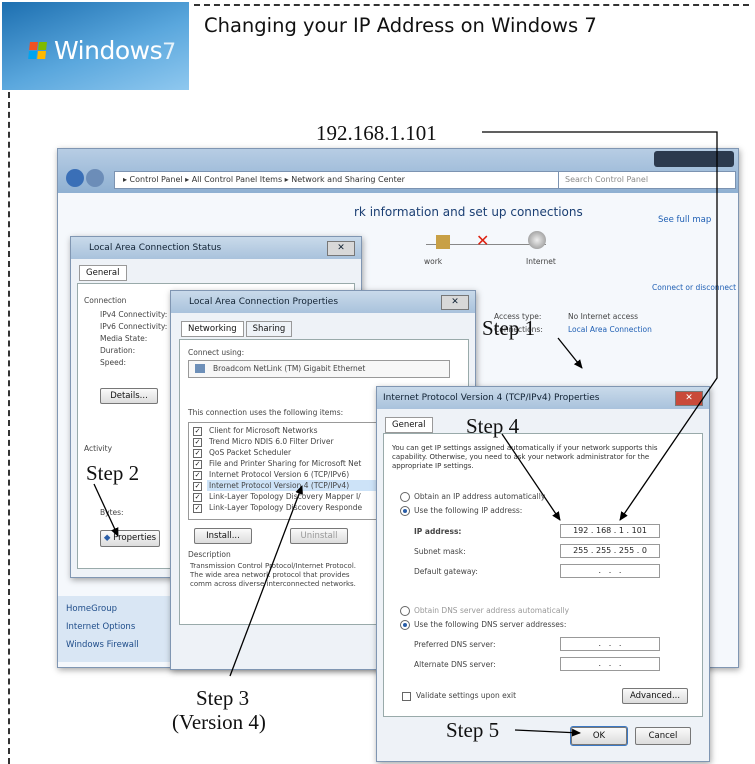 The image size is (755, 764). I want to click on disconnect-x-icon: ✕, so click(483, 240).